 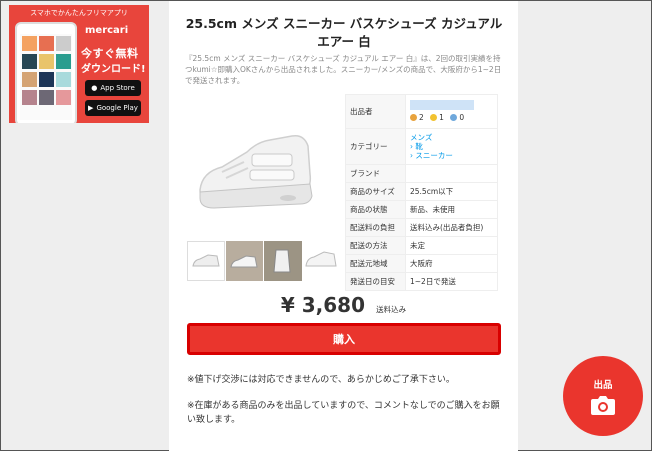 What do you see at coordinates (79, 13) in the screenshot?
I see `ad-tagline: スマホでかんたんフリマアプリ` at bounding box center [79, 13].